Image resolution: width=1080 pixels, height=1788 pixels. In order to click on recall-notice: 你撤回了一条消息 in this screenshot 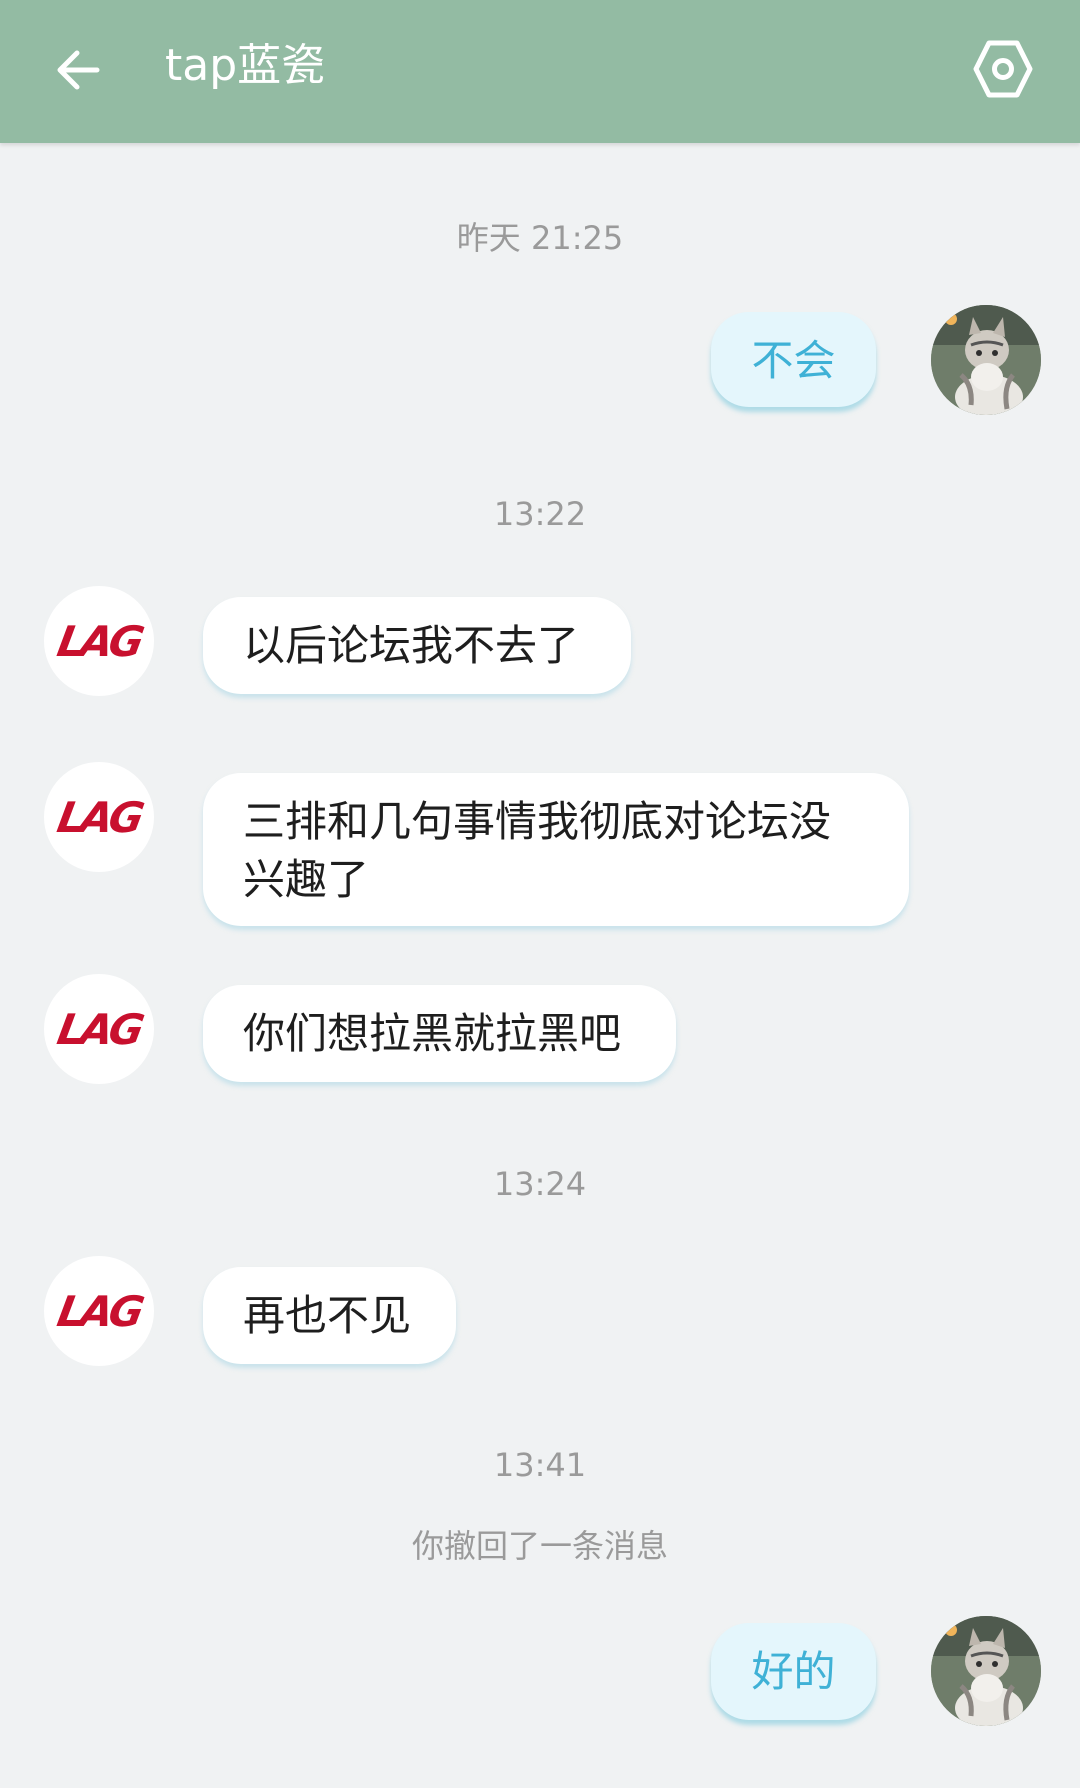, I will do `click(539, 1546)`.